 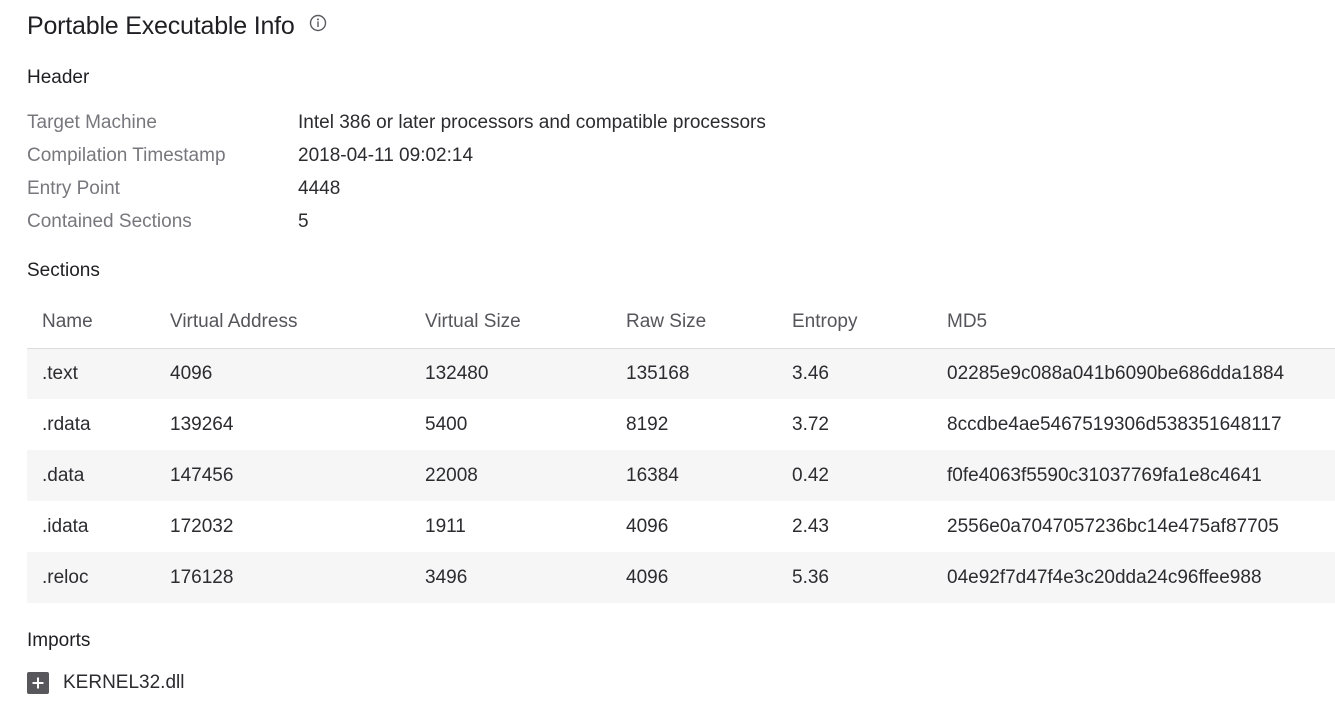 I want to click on cell-md5: 04e92f7d47f4e3c20dda24c96ffee988, so click(x=1133, y=577).